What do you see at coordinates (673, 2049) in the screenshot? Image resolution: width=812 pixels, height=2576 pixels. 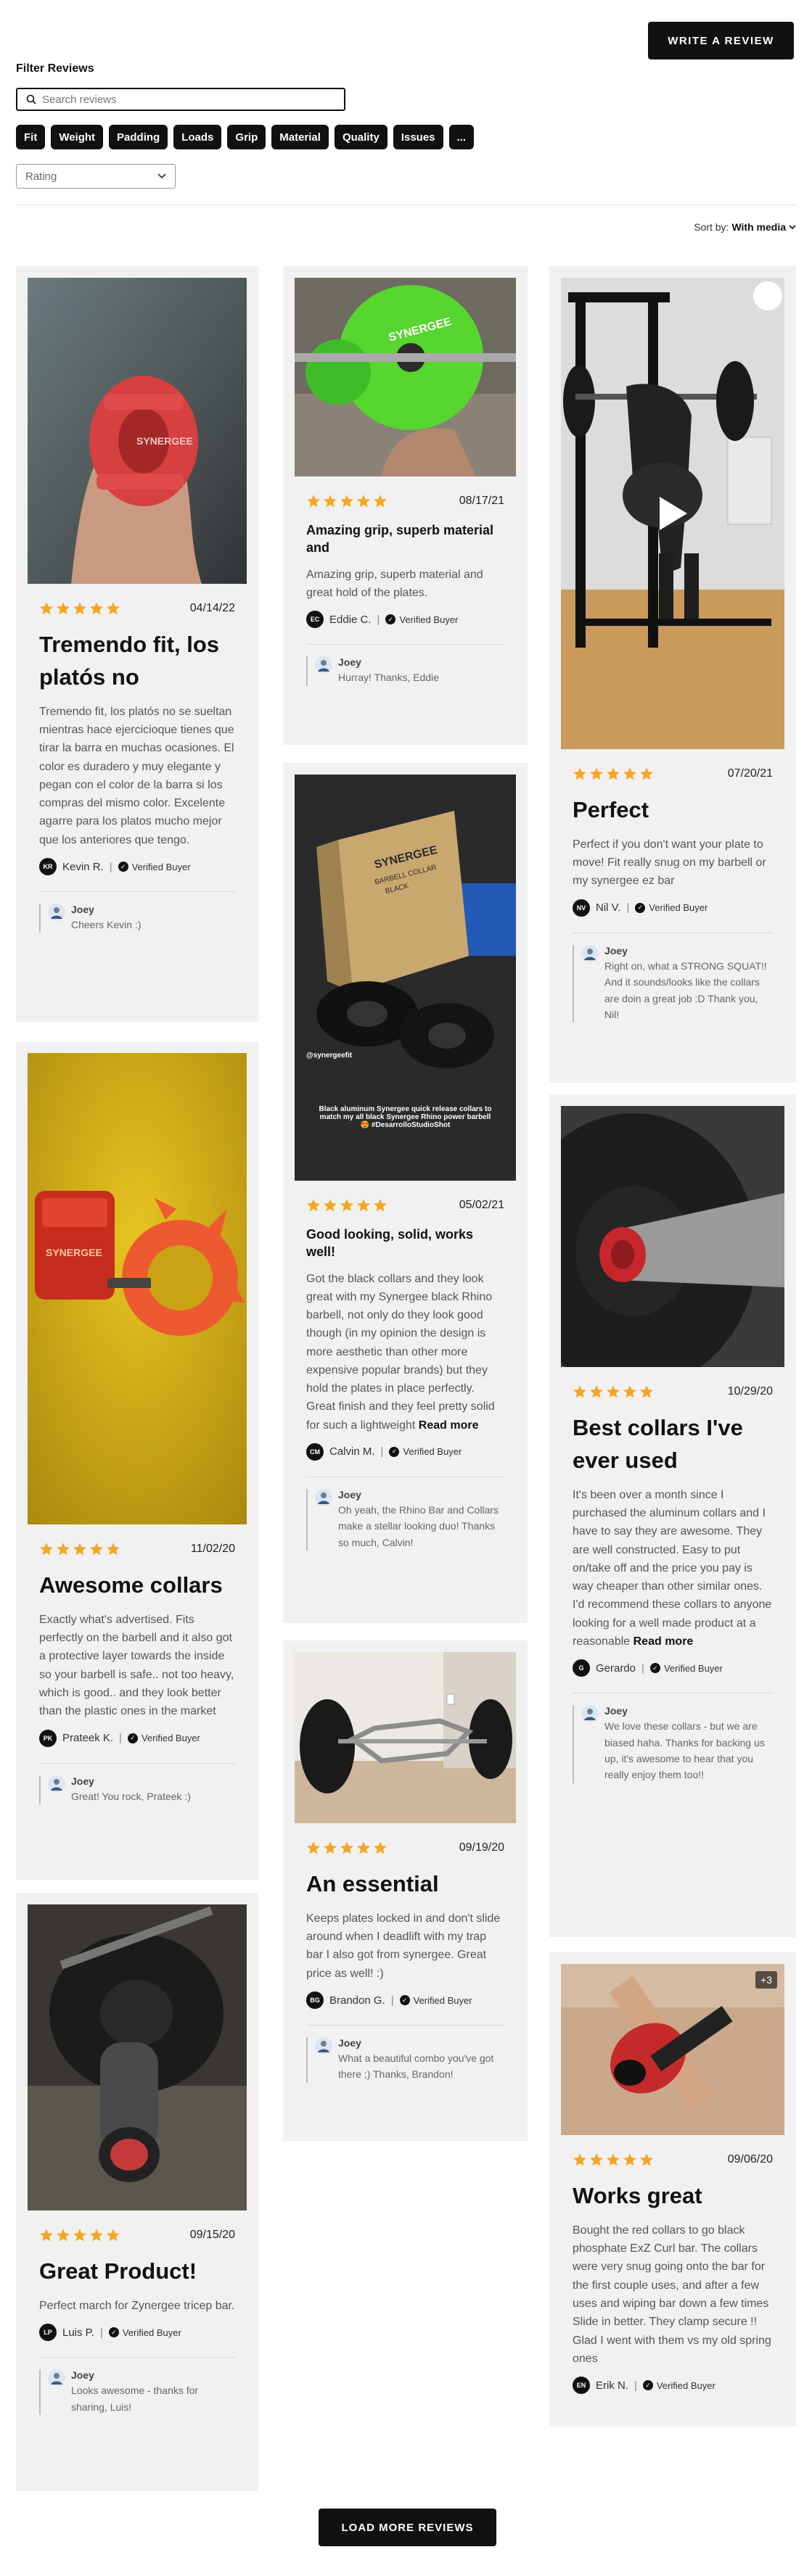 I see `review-photo: +3` at bounding box center [673, 2049].